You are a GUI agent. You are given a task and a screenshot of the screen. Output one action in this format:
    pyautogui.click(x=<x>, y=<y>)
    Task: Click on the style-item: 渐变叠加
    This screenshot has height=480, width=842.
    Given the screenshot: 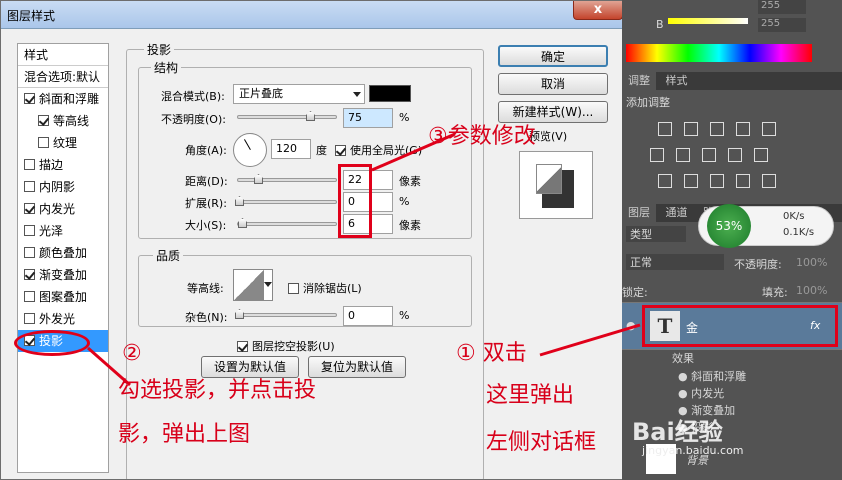 What is the action you would take?
    pyautogui.click(x=63, y=275)
    